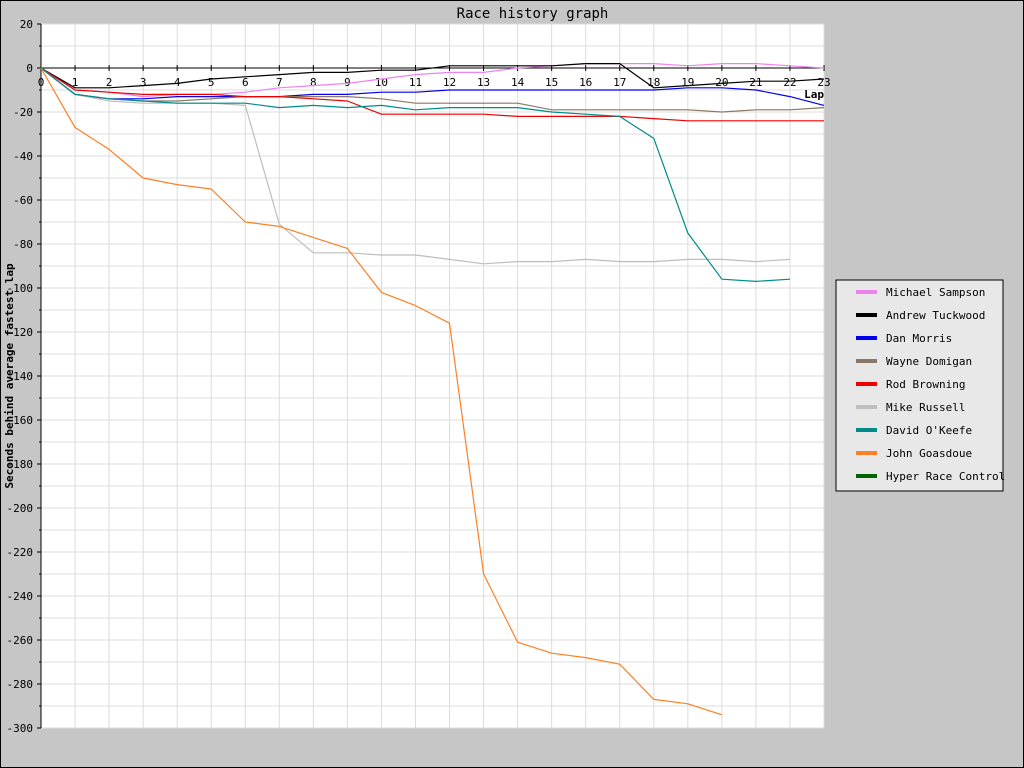 Image resolution: width=1024 pixels, height=768 pixels. I want to click on y-tick-label: -280, so click(20, 684).